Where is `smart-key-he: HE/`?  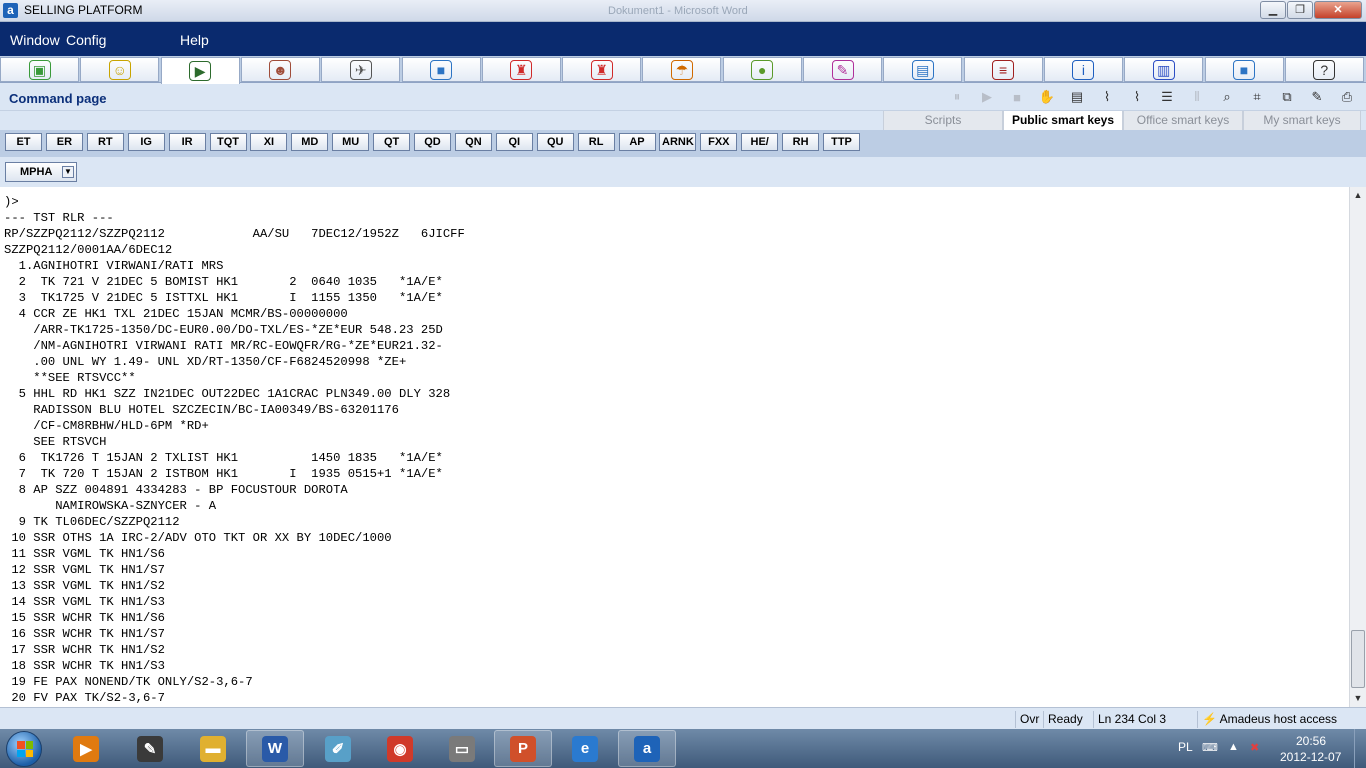 smart-key-he: HE/ is located at coordinates (760, 142).